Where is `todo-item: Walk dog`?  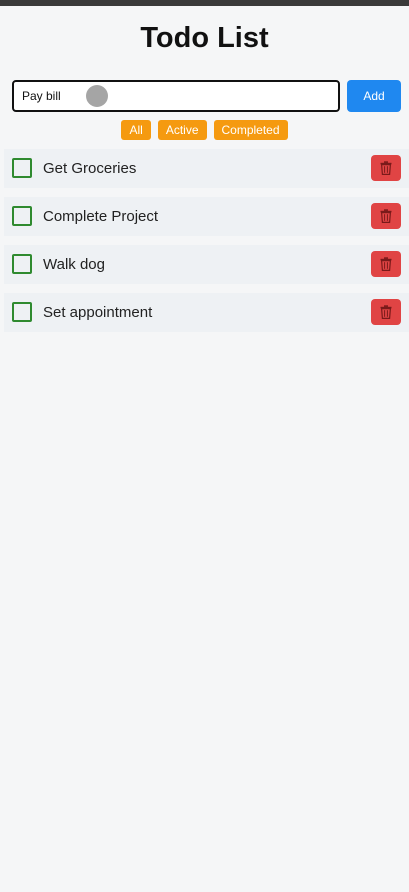 todo-item: Walk dog is located at coordinates (206, 264).